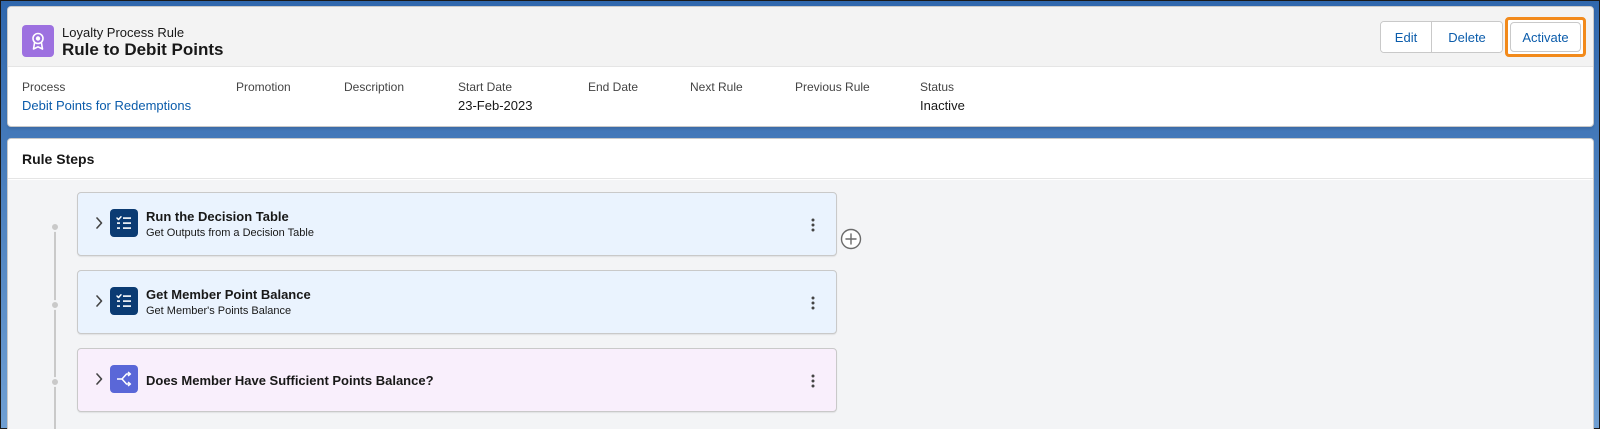  I want to click on field-promotion: Promotion, so click(263, 97).